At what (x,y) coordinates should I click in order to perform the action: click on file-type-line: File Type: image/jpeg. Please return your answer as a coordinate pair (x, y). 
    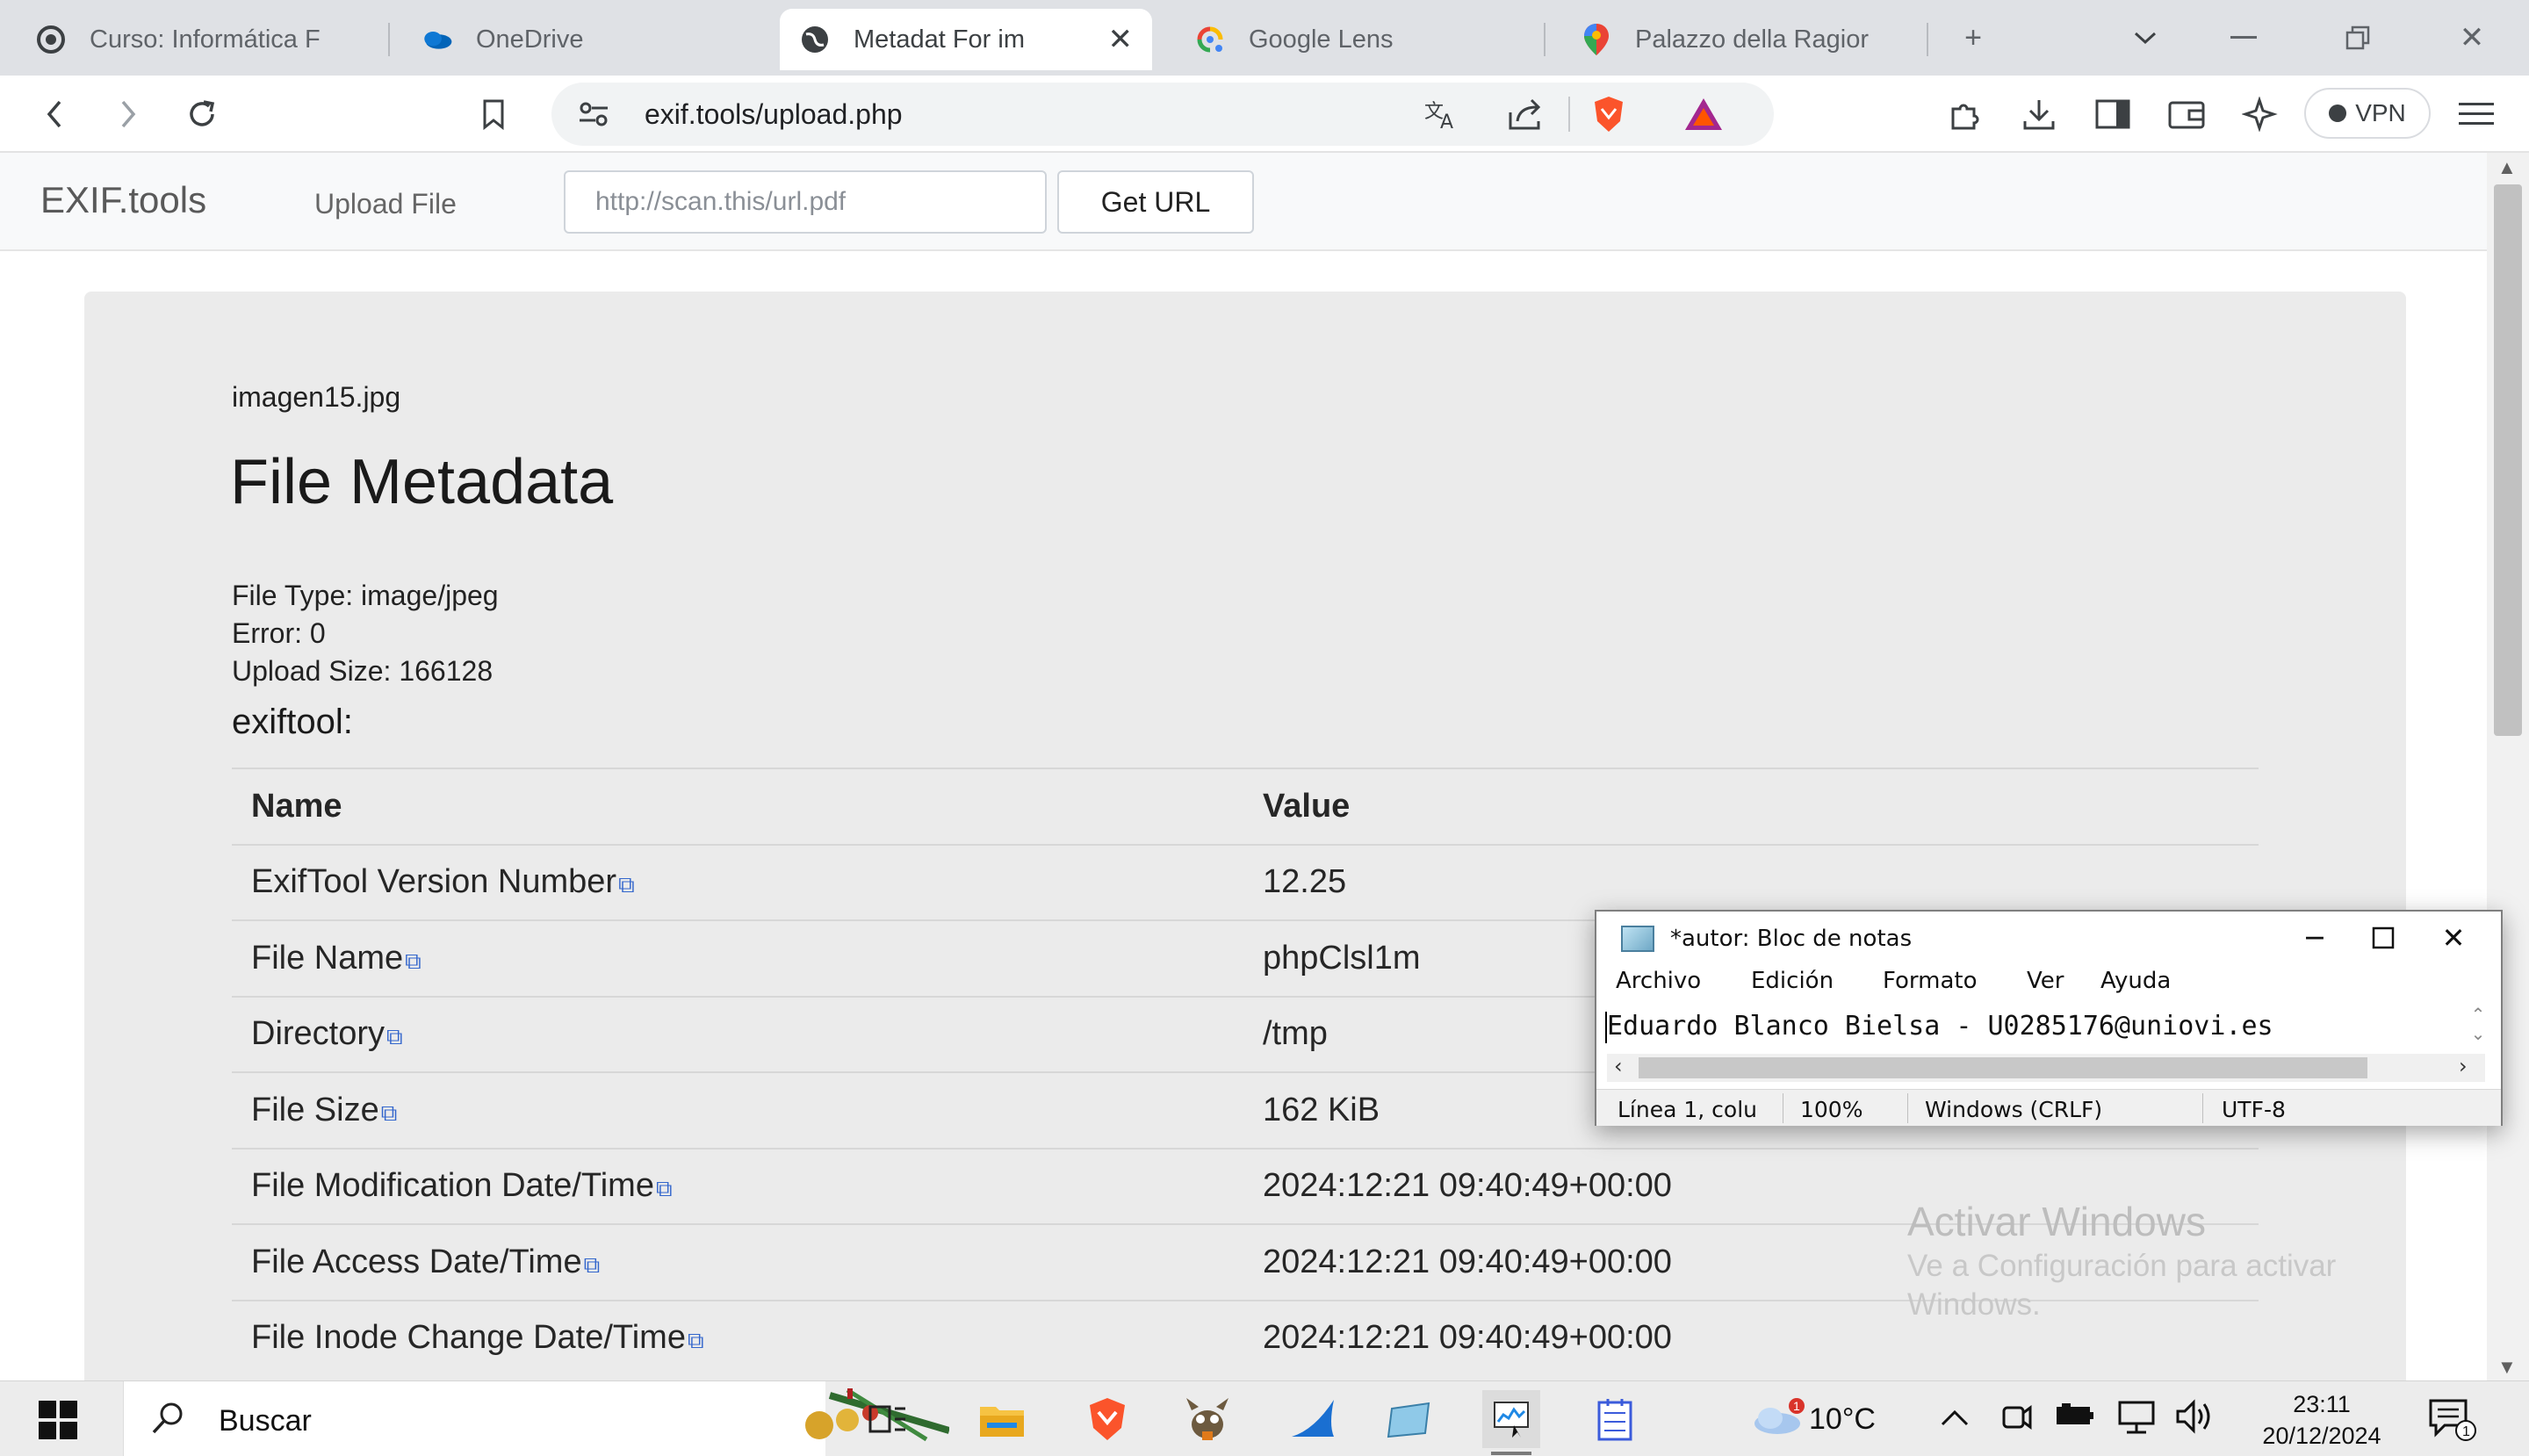
    Looking at the image, I should click on (366, 595).